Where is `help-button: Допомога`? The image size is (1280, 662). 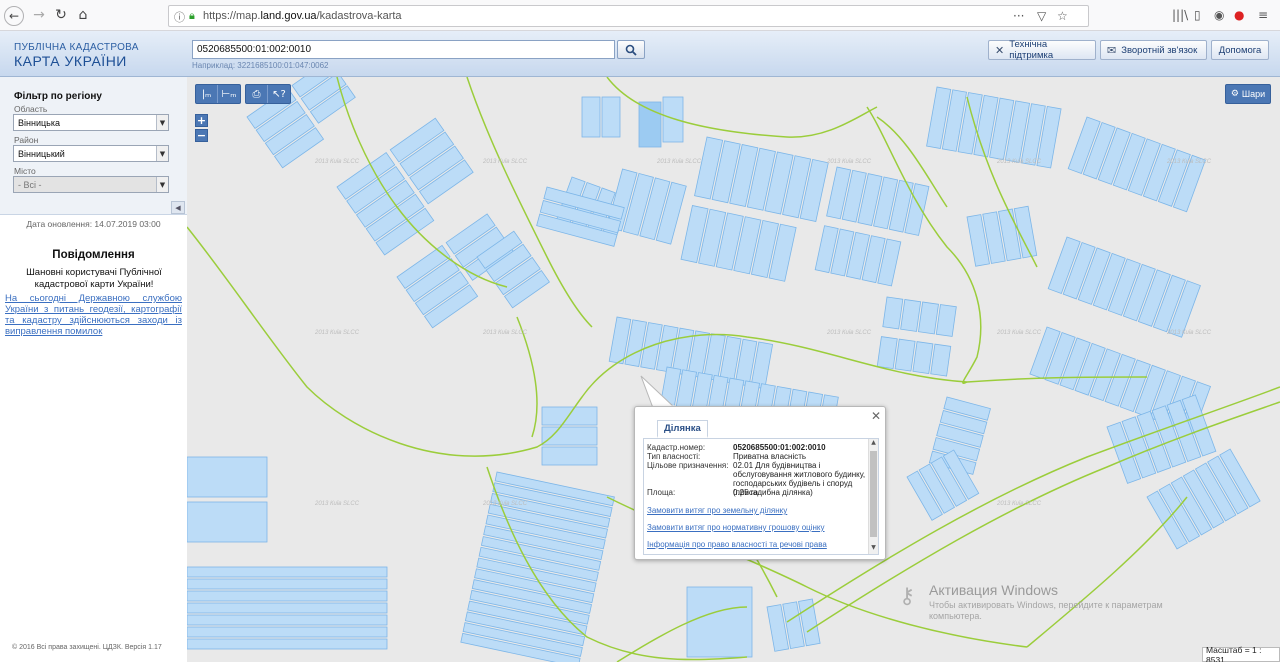
help-button: Допомога is located at coordinates (1240, 50).